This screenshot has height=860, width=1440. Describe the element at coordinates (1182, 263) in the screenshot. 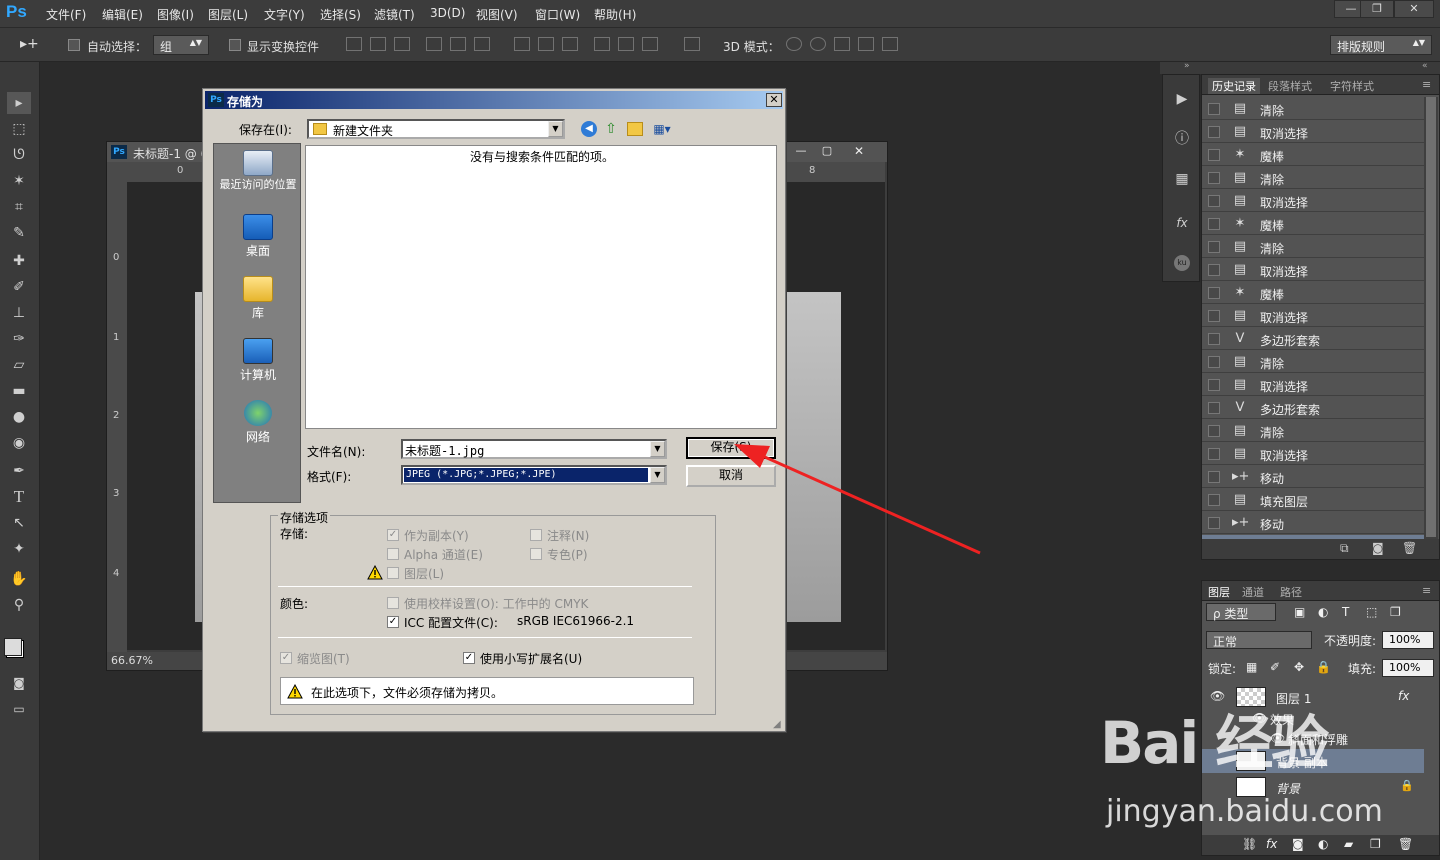

I see `kuler-icon: ku` at that location.